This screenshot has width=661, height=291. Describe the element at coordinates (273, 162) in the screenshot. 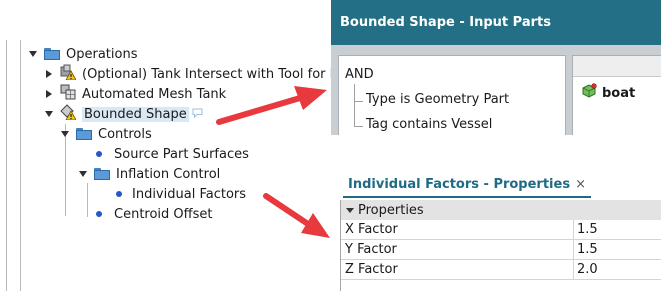

I see `annotation-arrows` at that location.